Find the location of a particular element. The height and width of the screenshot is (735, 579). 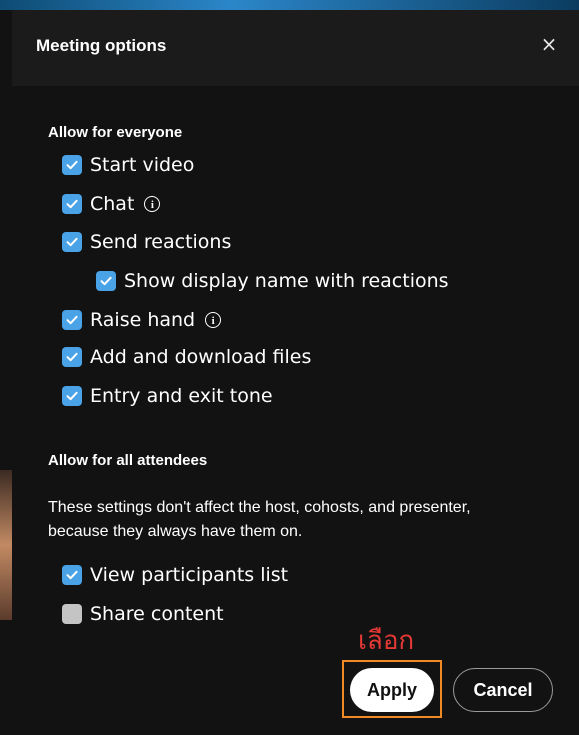

section-title-attendees: Allow for all attendees is located at coordinates (128, 460).